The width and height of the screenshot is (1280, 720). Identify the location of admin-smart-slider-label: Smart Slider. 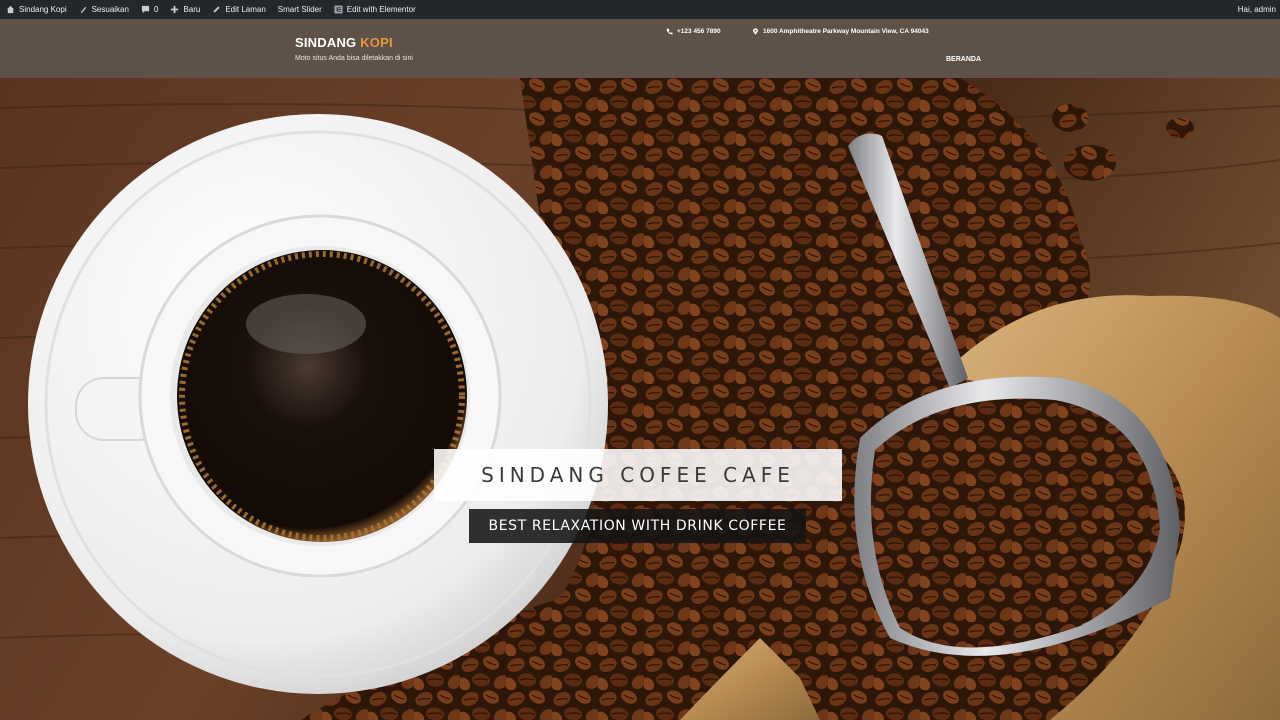
(299, 9).